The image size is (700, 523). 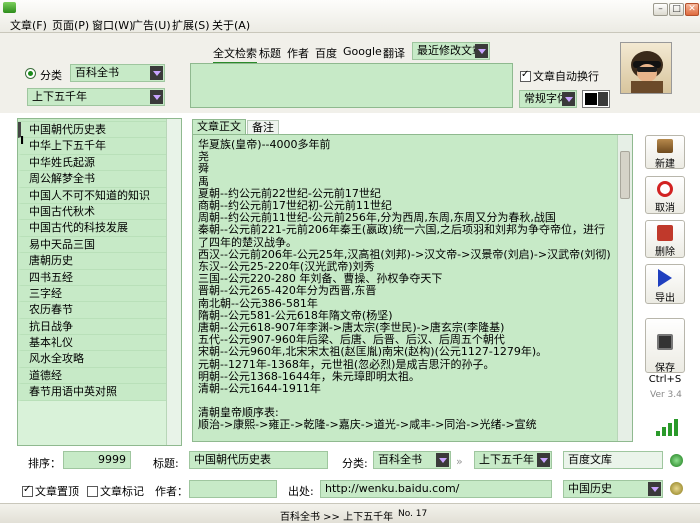 What do you see at coordinates (99, 343) in the screenshot?
I see `list-item: 基本礼仪` at bounding box center [99, 343].